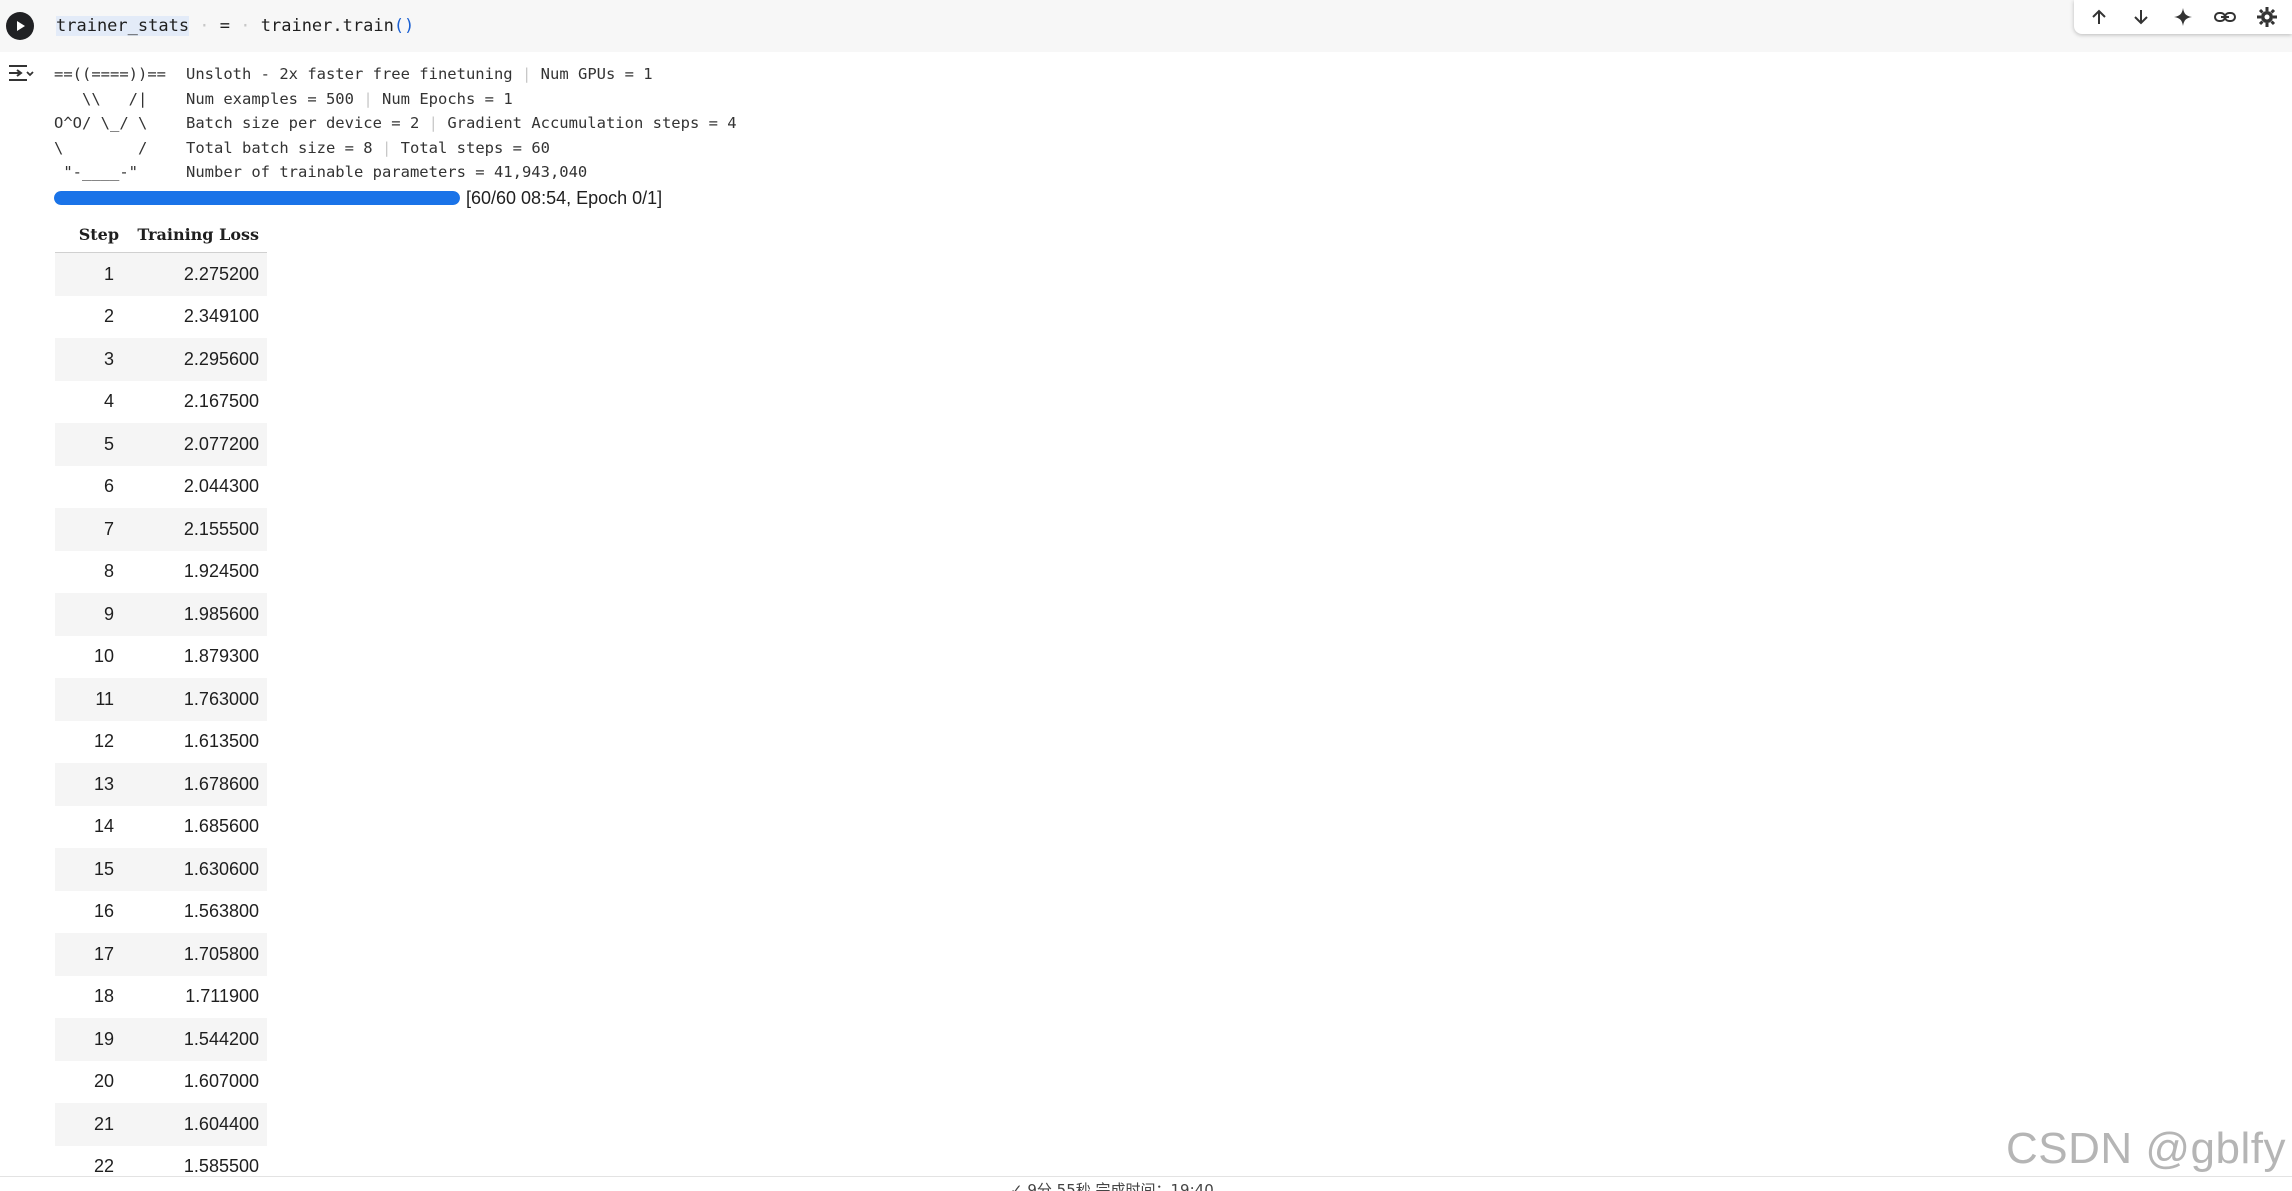 This screenshot has width=2292, height=1191. What do you see at coordinates (91, 529) in the screenshot?
I see `step-cell: 7` at bounding box center [91, 529].